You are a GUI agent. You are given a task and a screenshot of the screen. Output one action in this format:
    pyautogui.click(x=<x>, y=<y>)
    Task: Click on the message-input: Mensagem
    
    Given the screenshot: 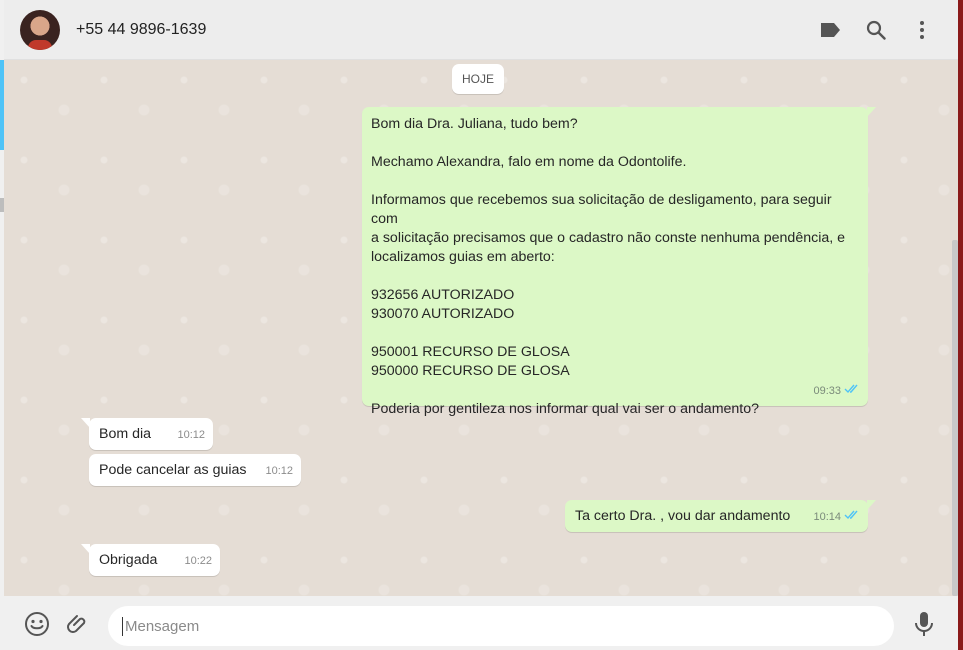 What is the action you would take?
    pyautogui.click(x=501, y=626)
    